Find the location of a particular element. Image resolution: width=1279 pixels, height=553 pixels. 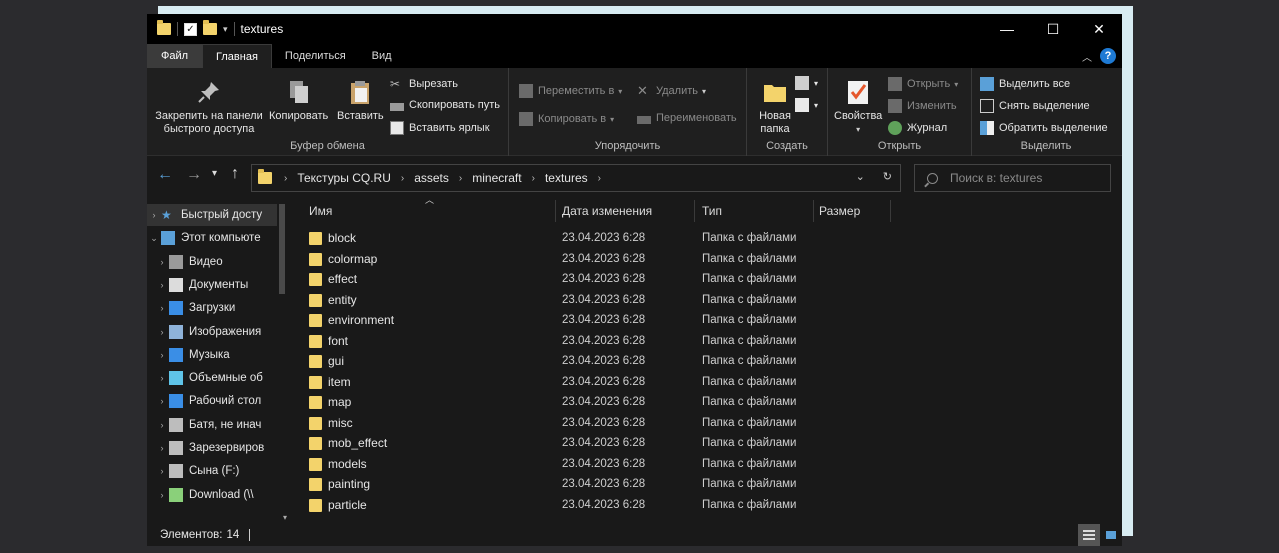

nav-item: › Download (\\ is located at coordinates (212, 495).